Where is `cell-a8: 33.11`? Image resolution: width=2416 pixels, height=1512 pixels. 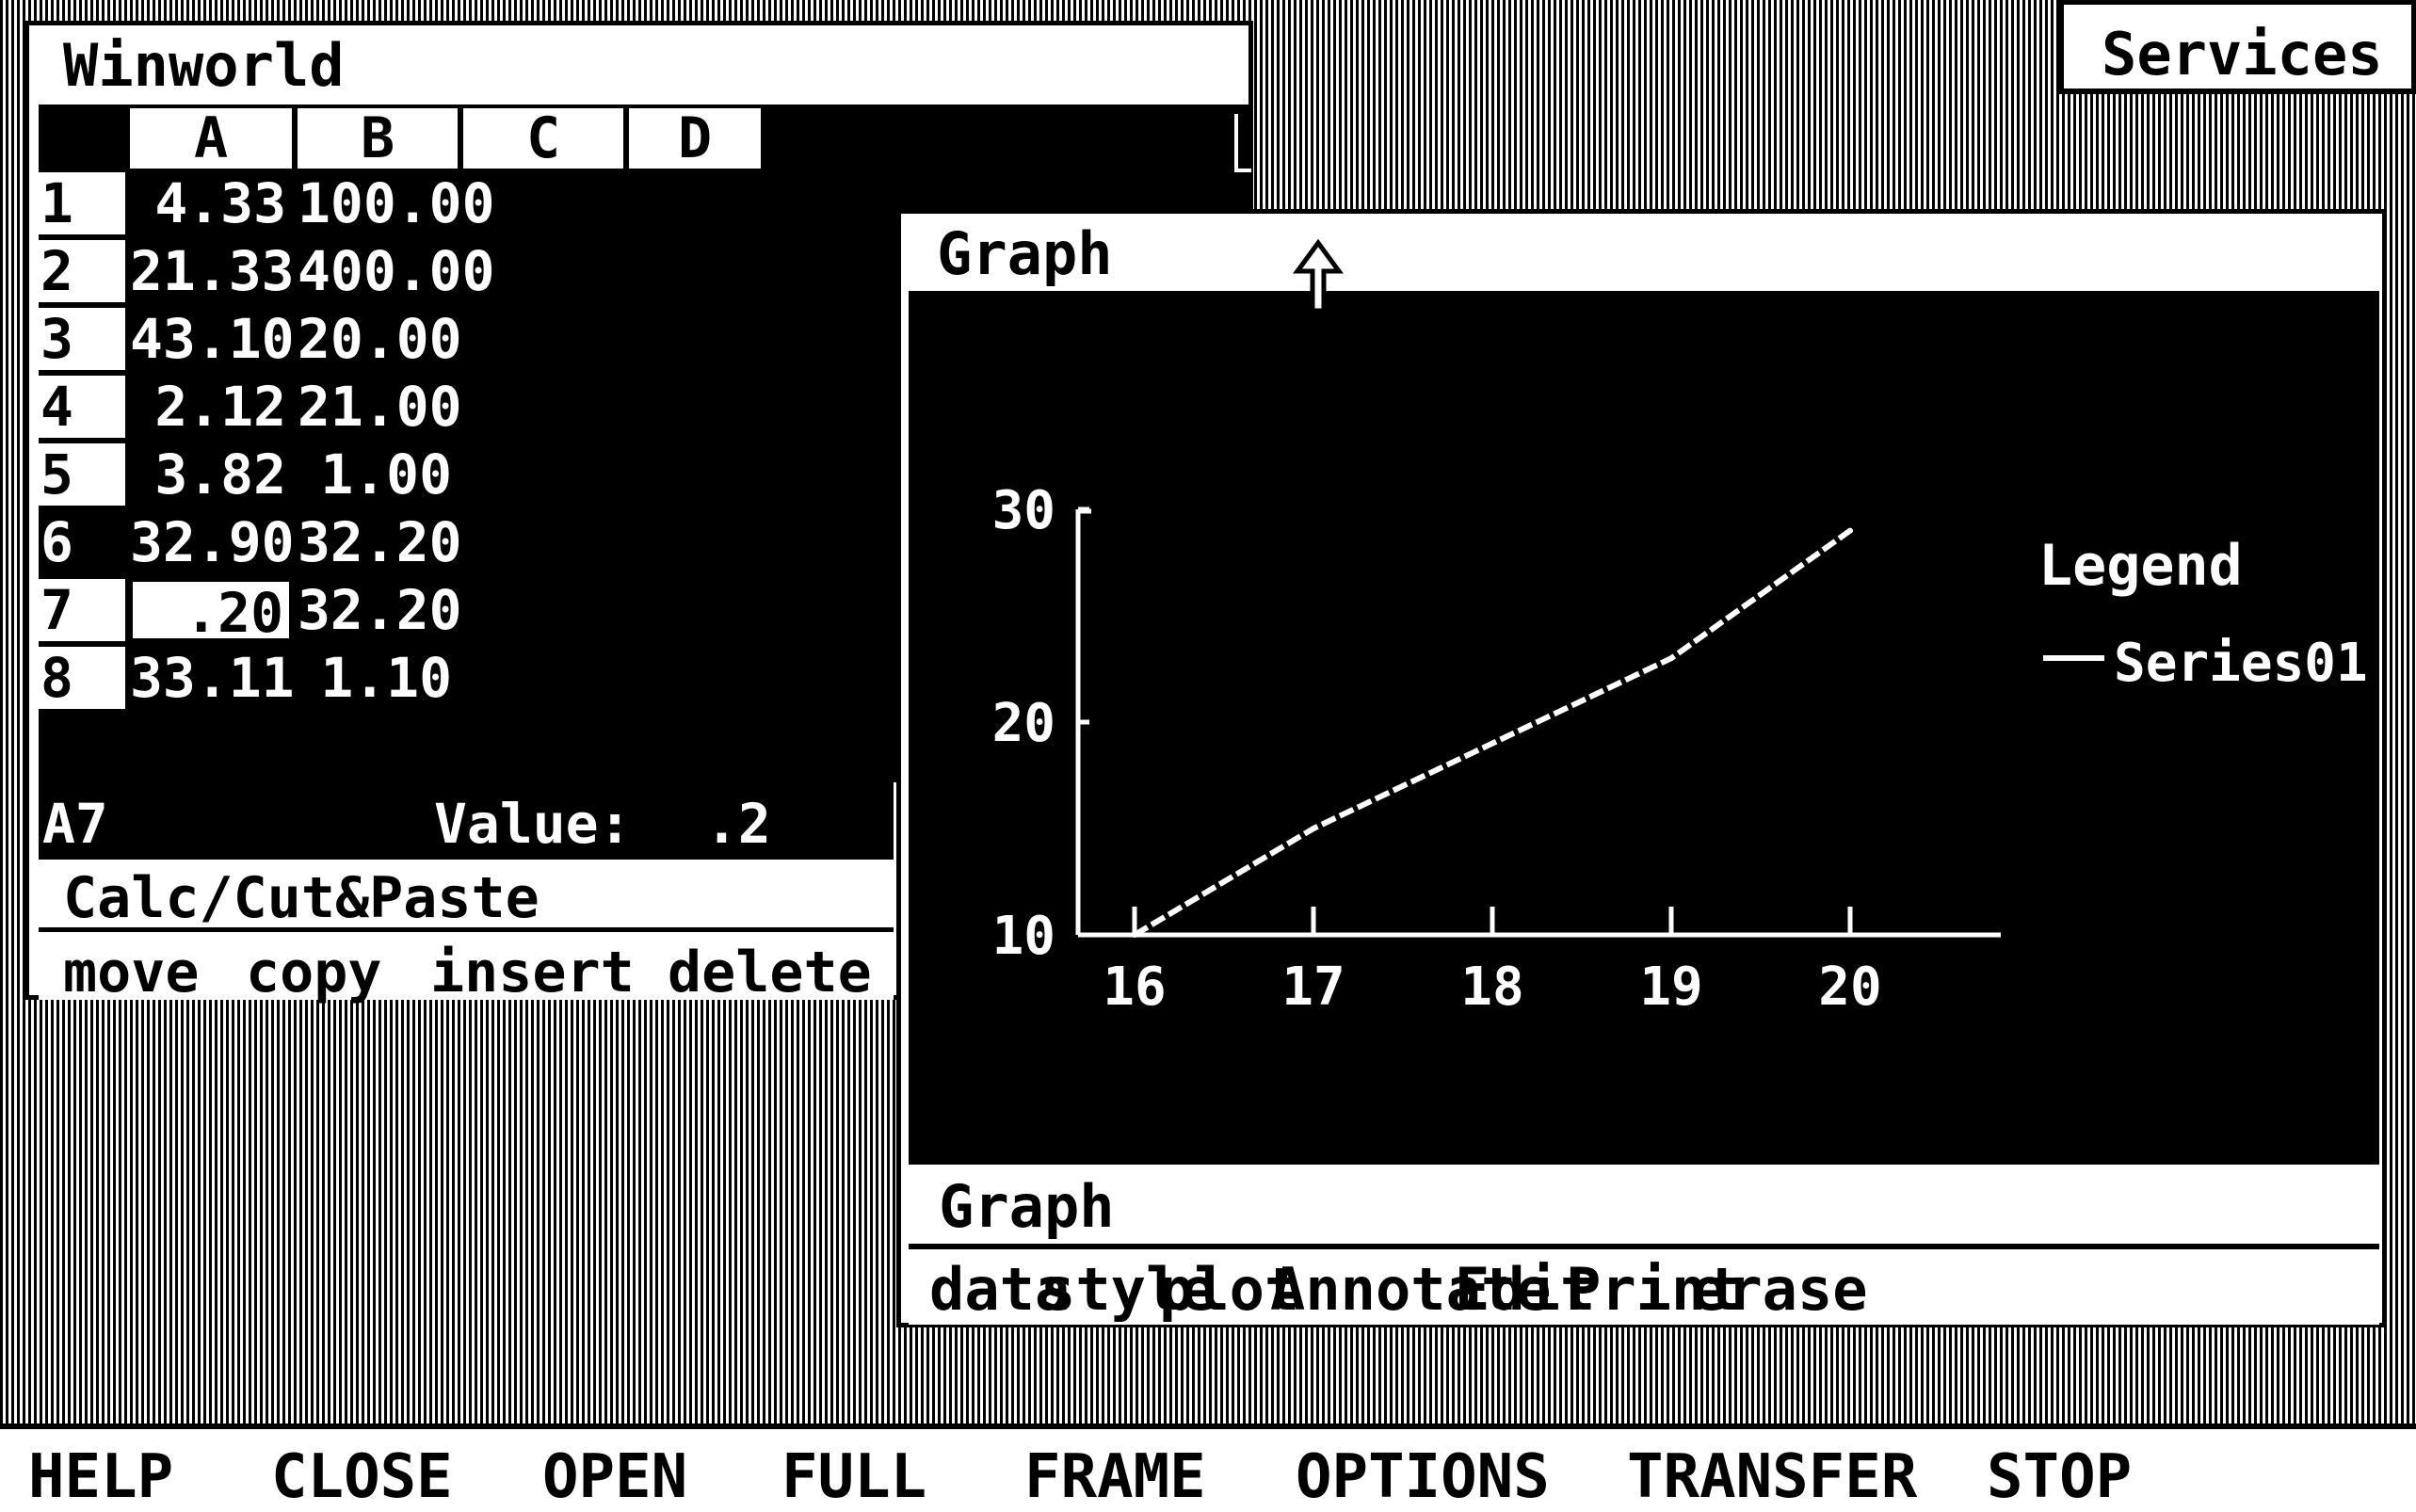
cell-a8: 33.11 is located at coordinates (212, 678).